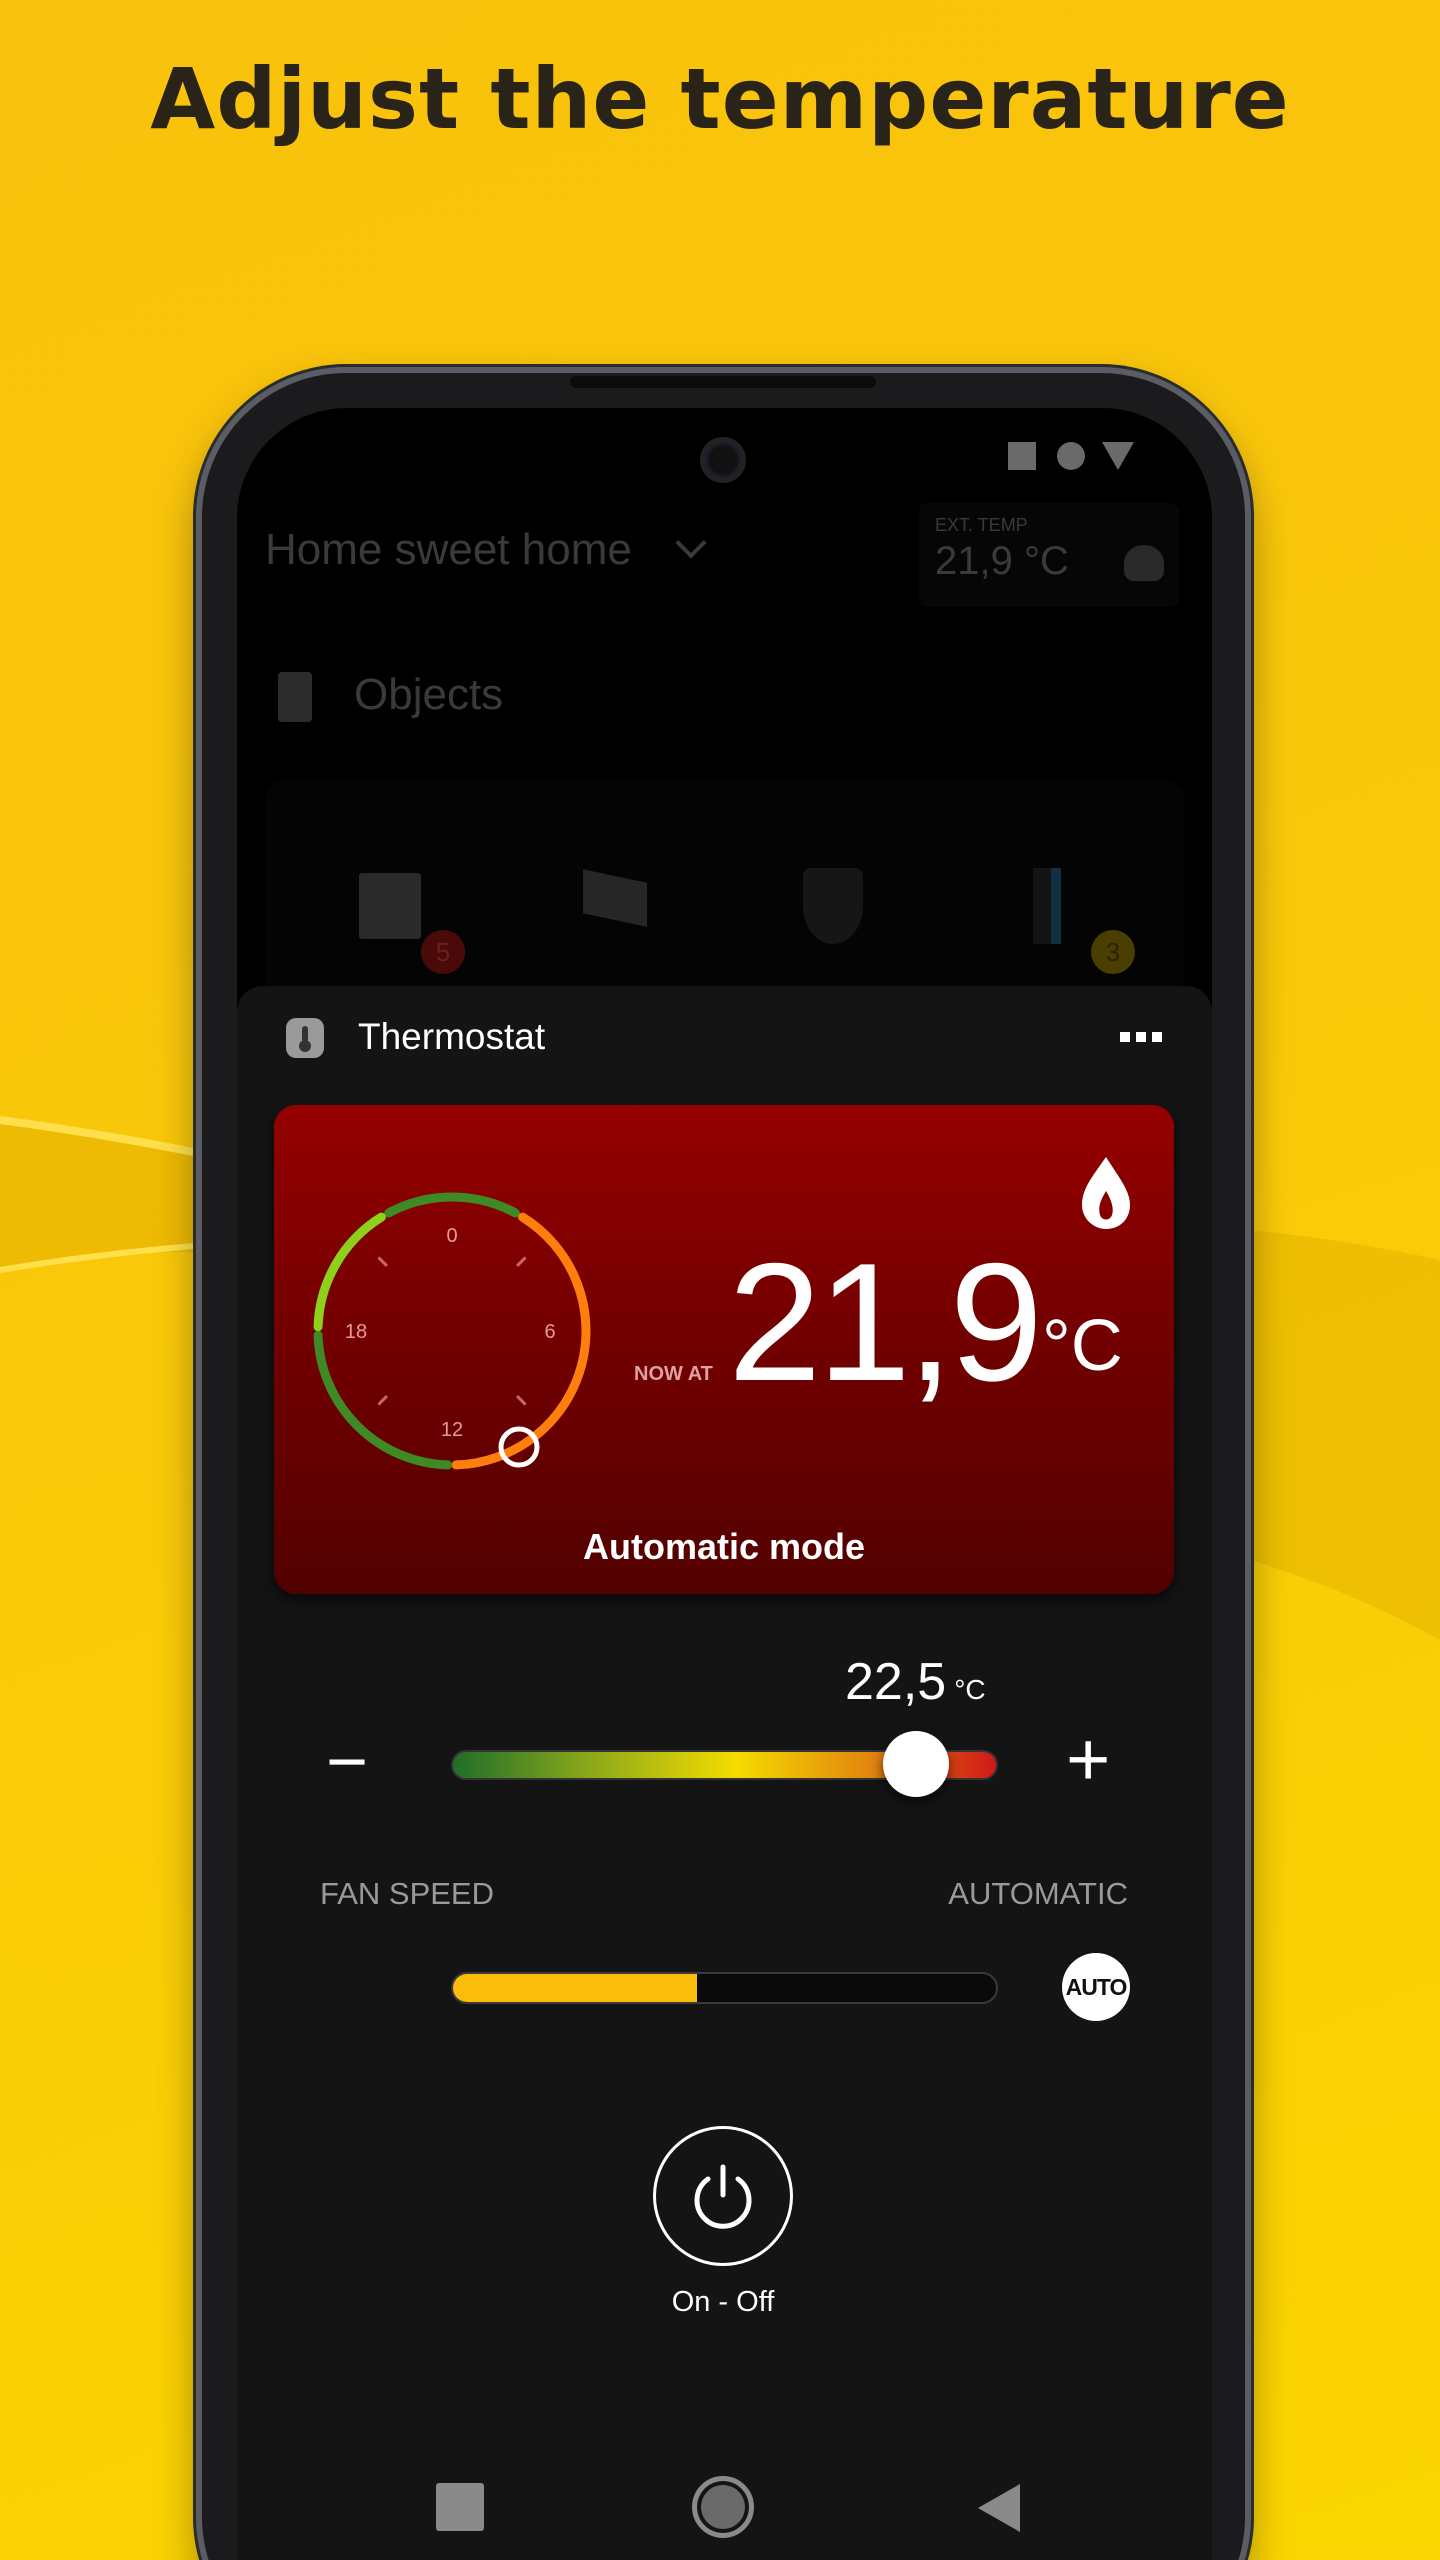  I want to click on dial-label-18: 18, so click(356, 1332).